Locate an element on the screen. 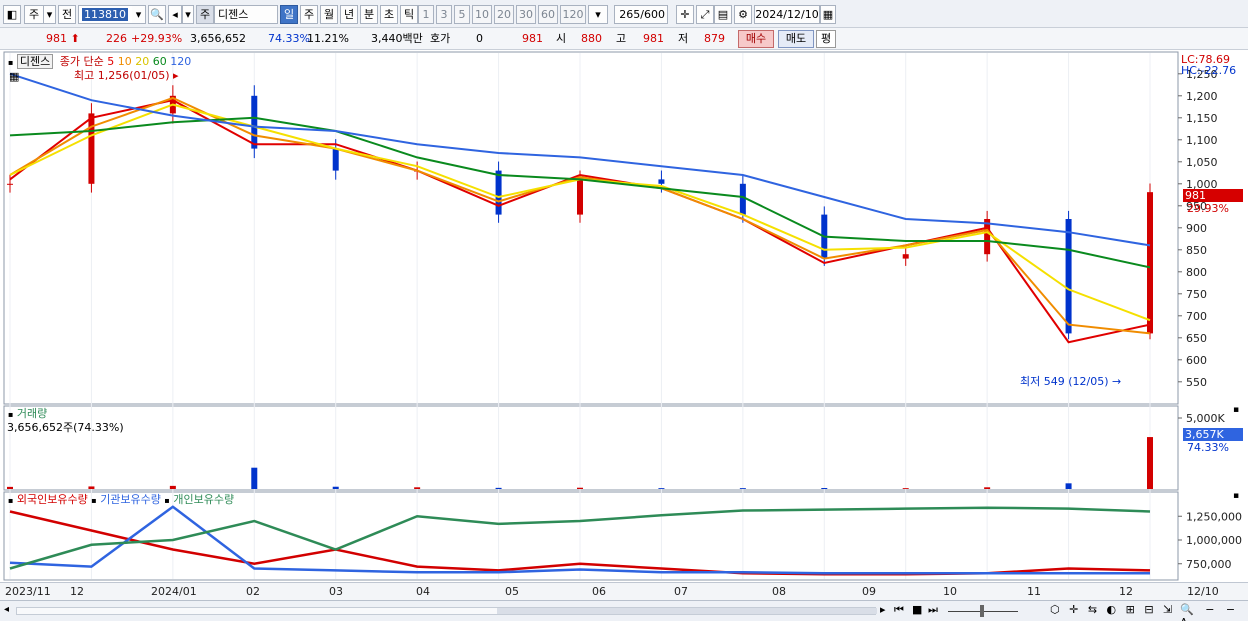 Image resolution: width=1248 pixels, height=621 pixels. prev-label: 전 is located at coordinates (67, 14).